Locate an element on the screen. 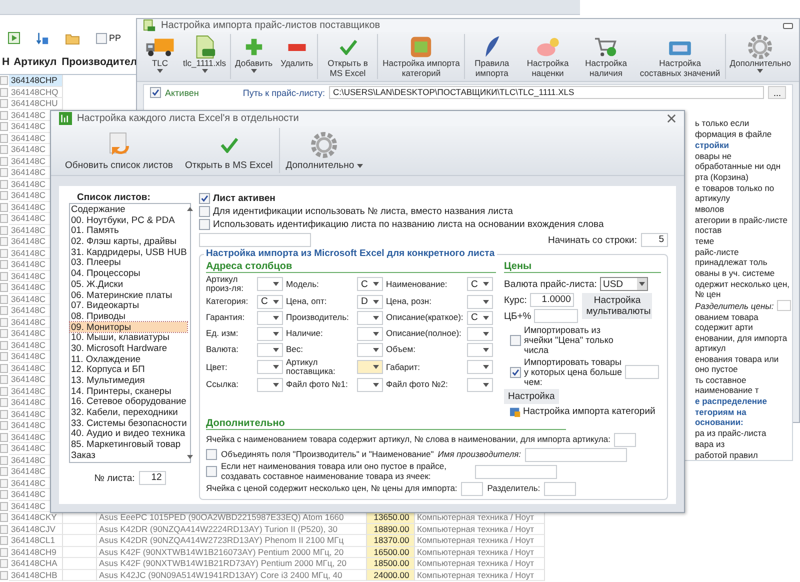  play-icon is located at coordinates (14, 38).